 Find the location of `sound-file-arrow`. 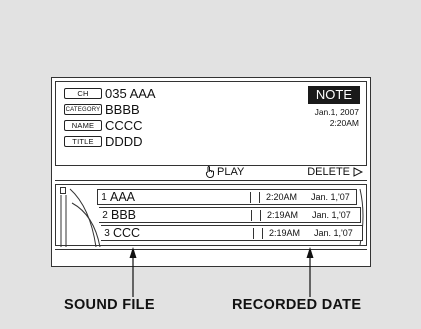

sound-file-arrow is located at coordinates (133, 272).